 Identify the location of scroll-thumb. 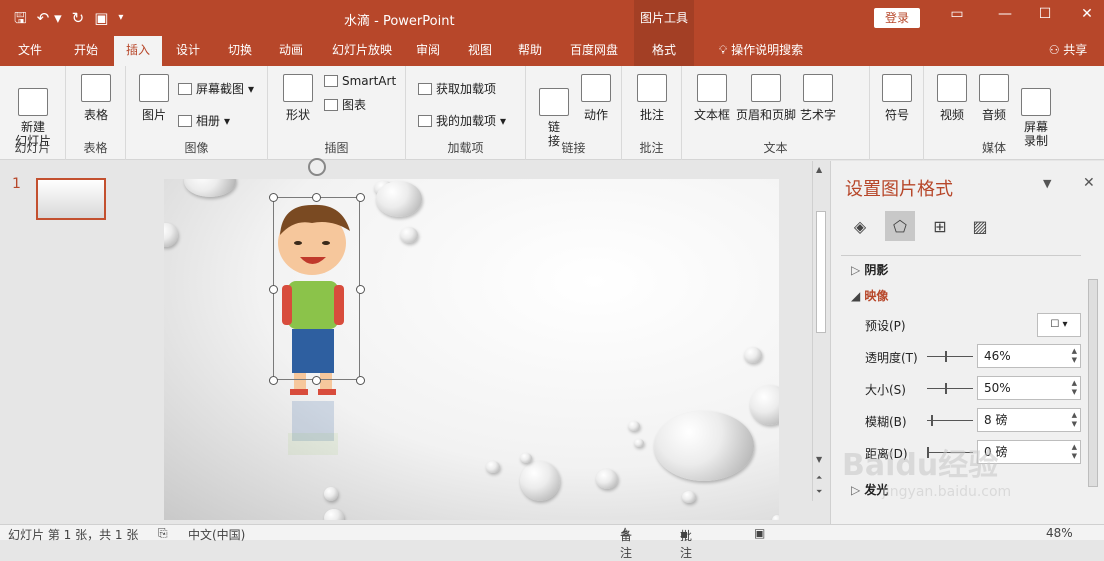
(821, 272).